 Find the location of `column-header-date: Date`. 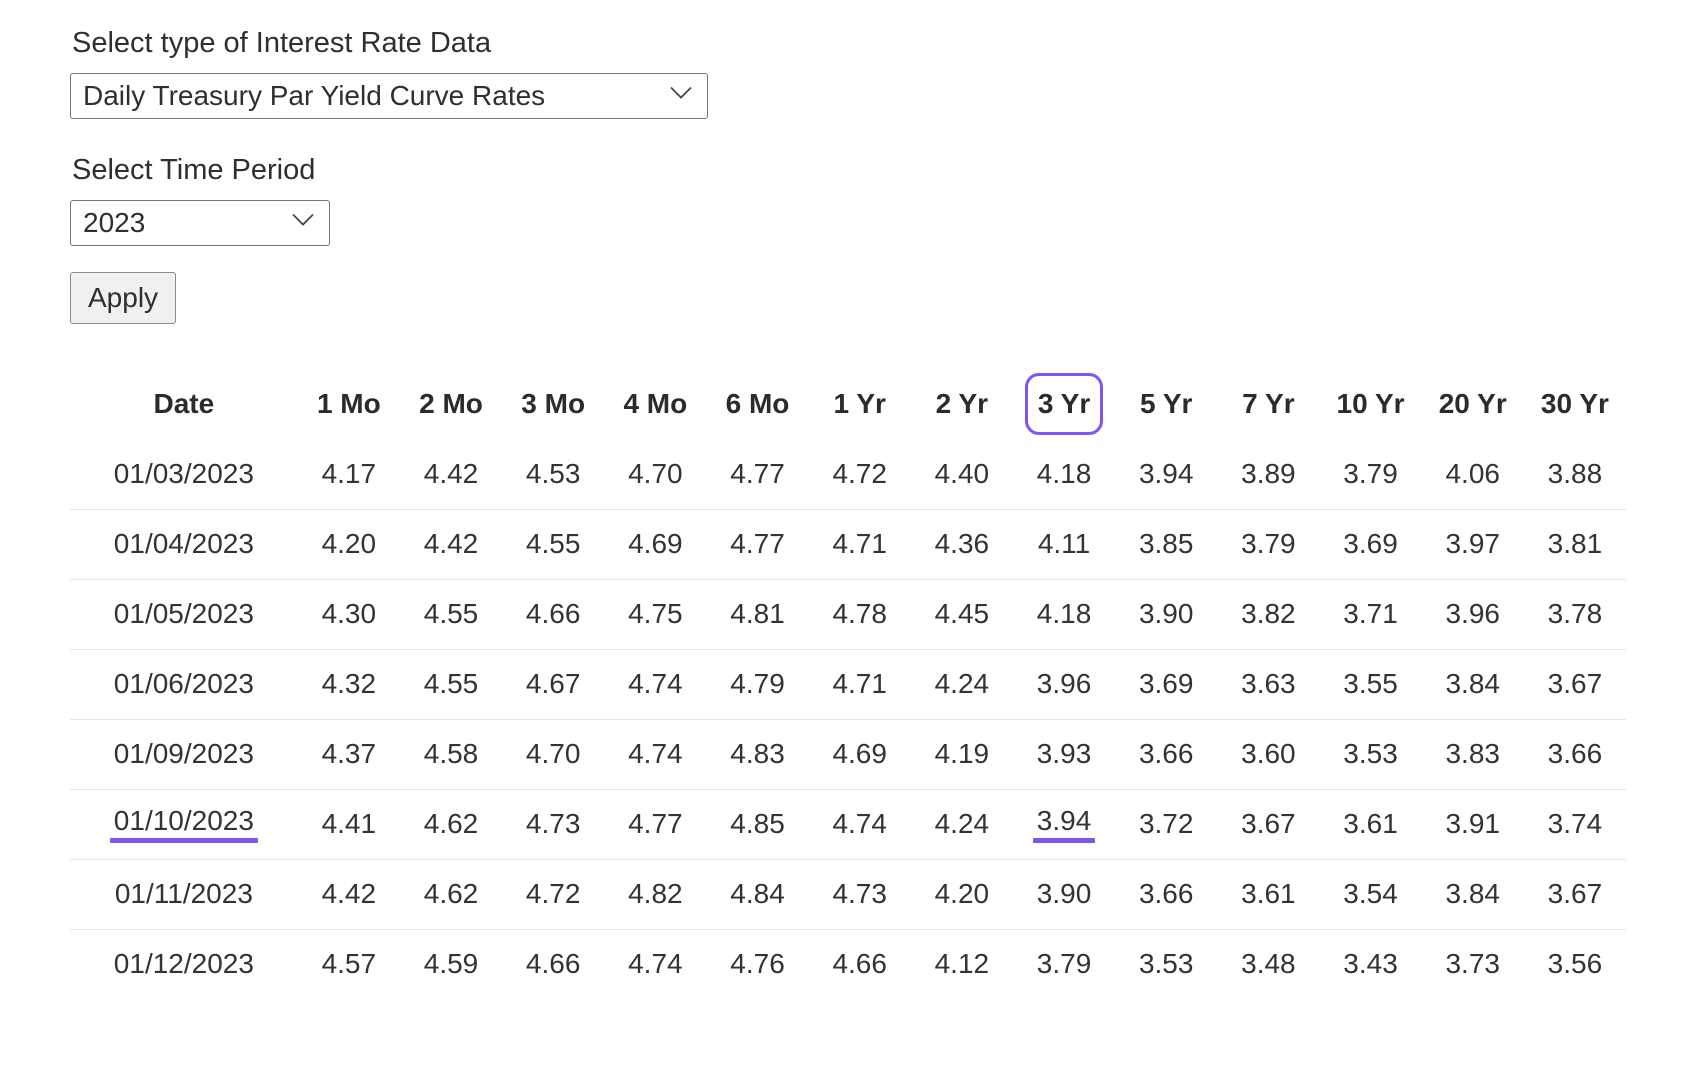

column-header-date: Date is located at coordinates (184, 404).